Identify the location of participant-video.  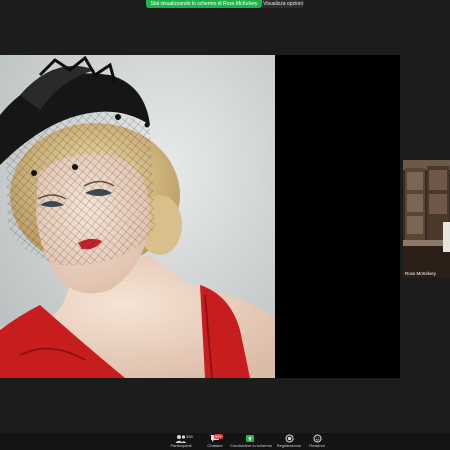
(426, 219).